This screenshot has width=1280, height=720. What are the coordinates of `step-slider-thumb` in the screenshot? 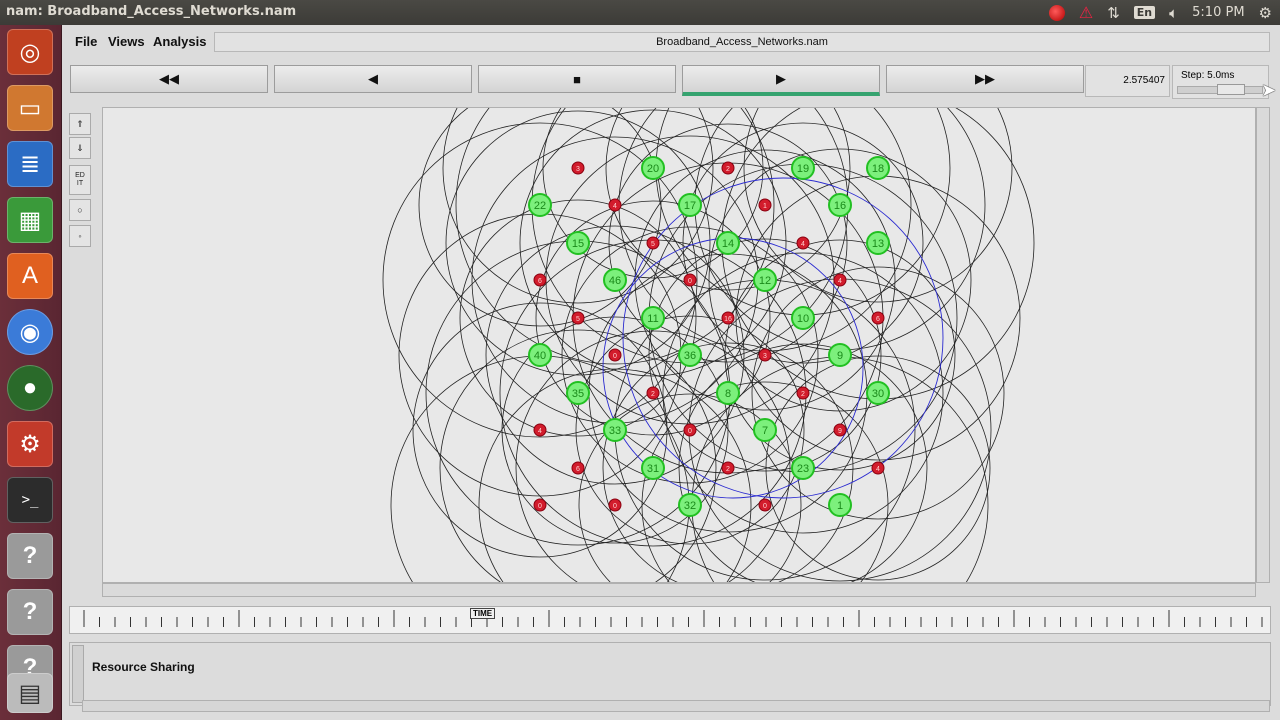 It's located at (1231, 89).